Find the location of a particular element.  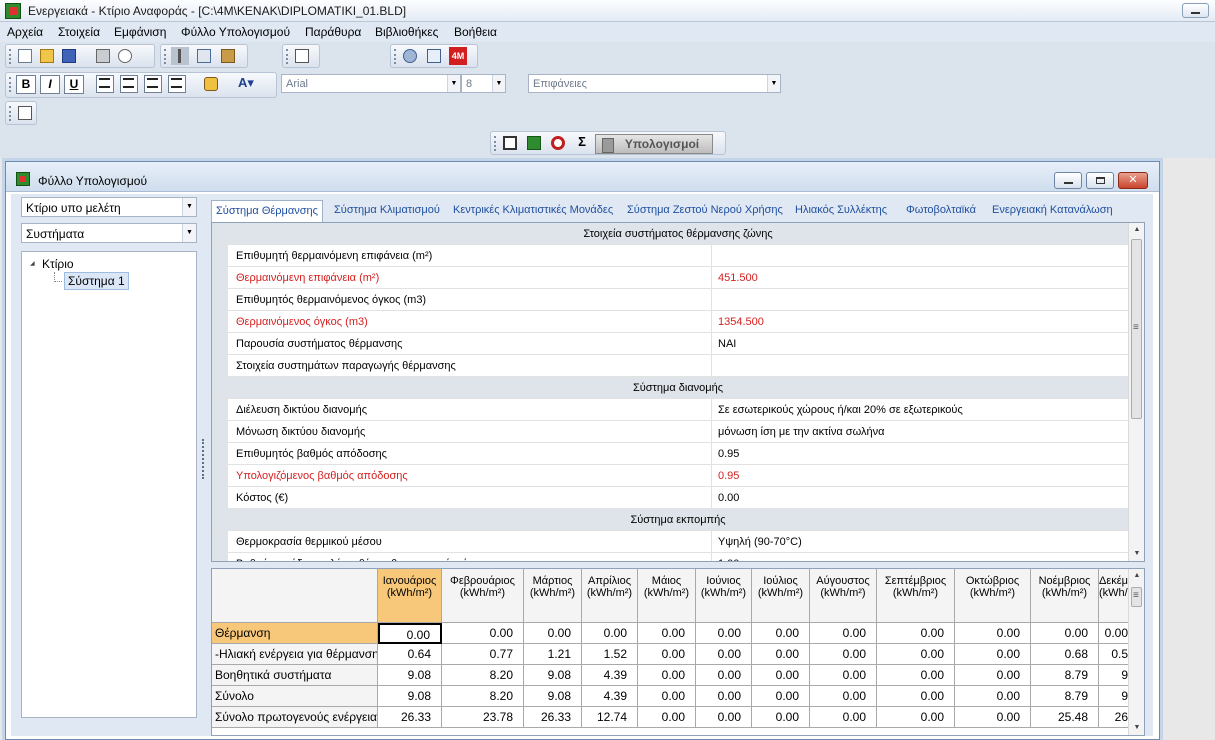

book-icon is located at coordinates (534, 143).